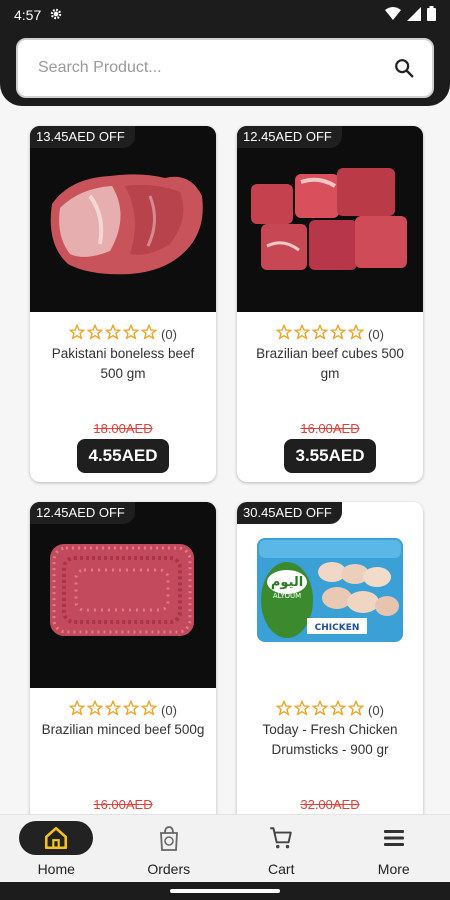 The height and width of the screenshot is (900, 450). I want to click on nav-item-cart: Cart, so click(281, 848).